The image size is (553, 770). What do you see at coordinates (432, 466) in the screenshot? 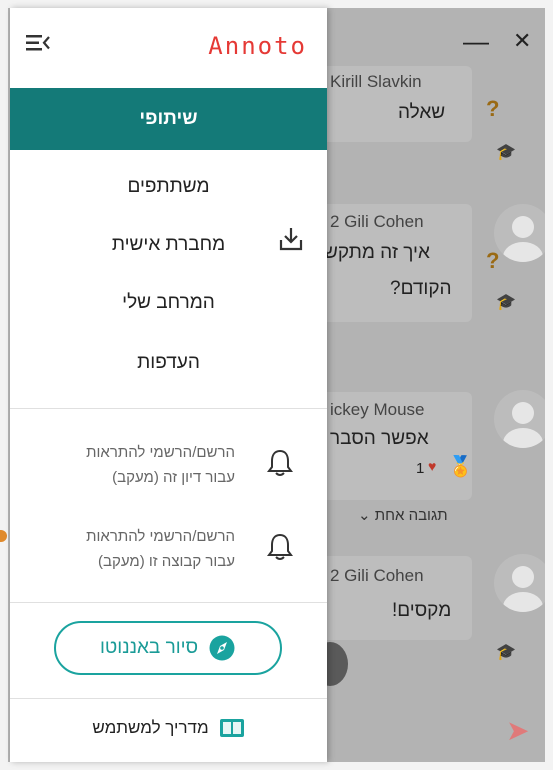
I see `heart-icon: ♥` at bounding box center [432, 466].